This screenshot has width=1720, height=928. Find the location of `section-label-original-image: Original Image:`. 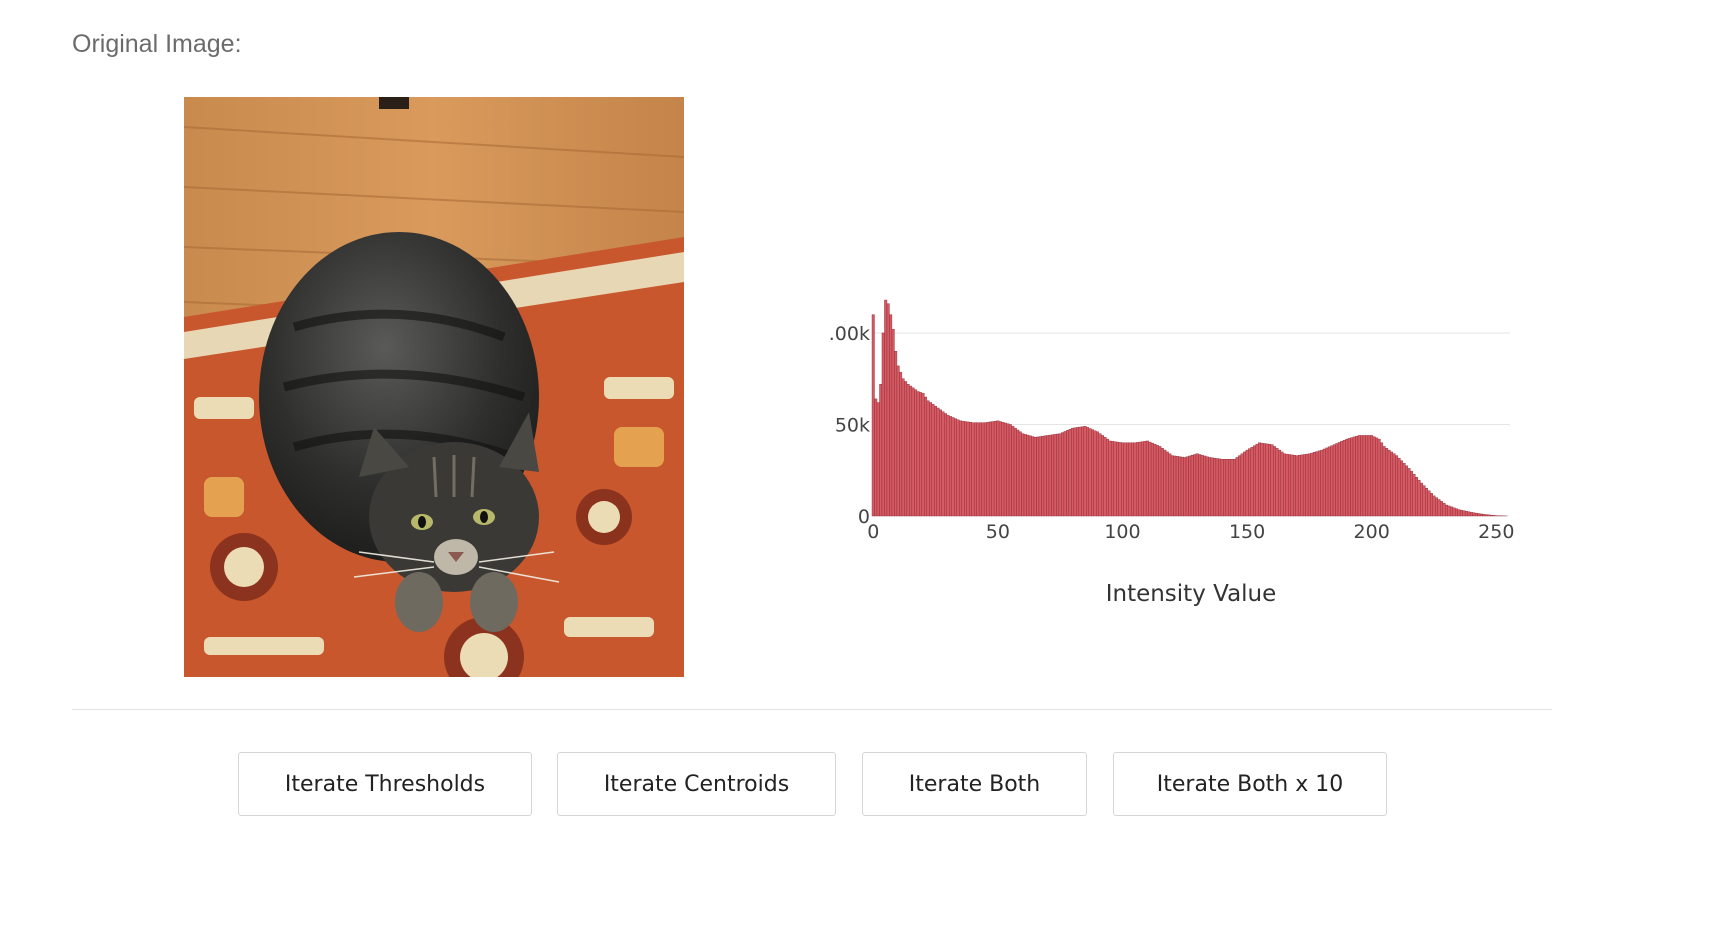

section-label-original-image: Original Image: is located at coordinates (157, 44).